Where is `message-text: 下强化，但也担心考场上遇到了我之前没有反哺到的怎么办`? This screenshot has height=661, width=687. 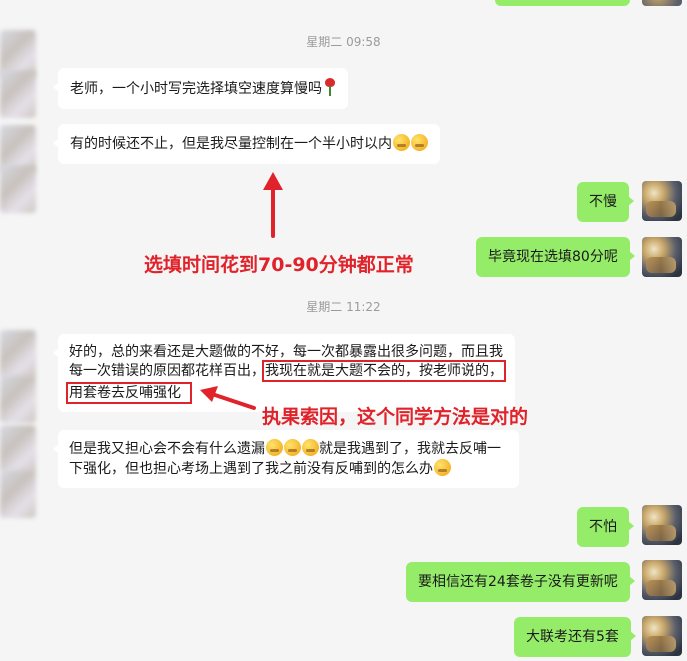
message-text: 下强化，但也担心考场上遇到了我之前没有反哺到的怎么办 is located at coordinates (251, 469).